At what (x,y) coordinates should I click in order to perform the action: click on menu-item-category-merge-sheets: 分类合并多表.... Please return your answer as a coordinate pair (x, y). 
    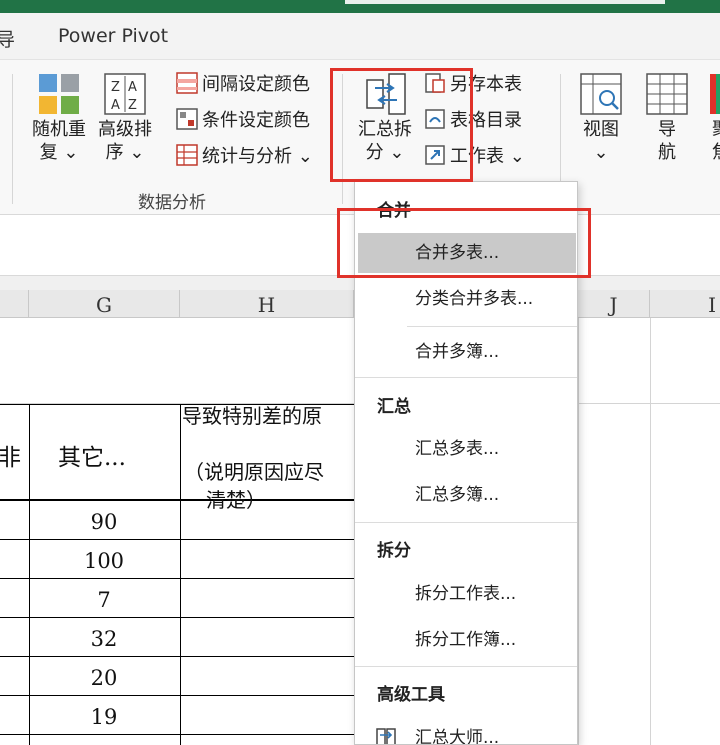
    Looking at the image, I should click on (466, 299).